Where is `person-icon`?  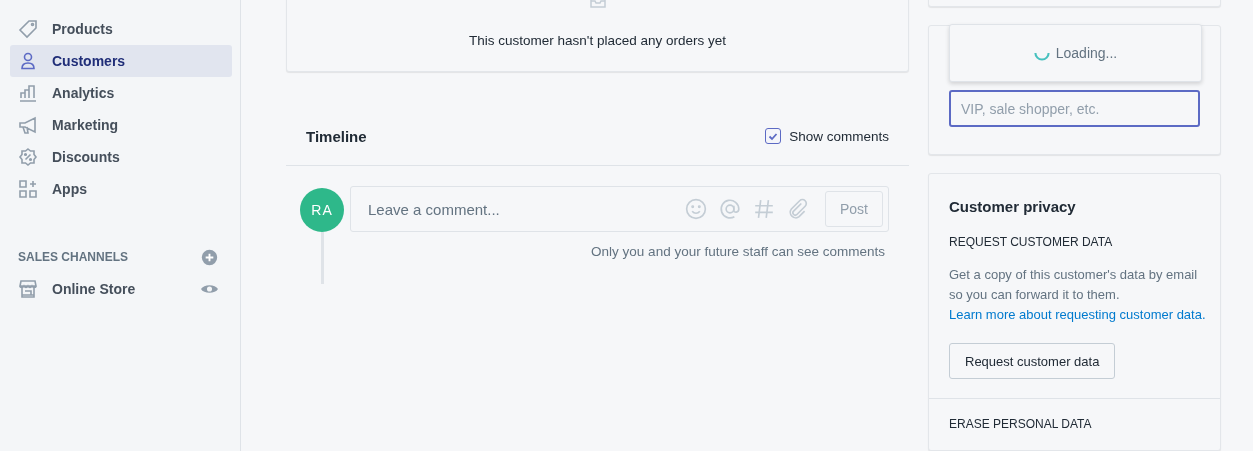
person-icon is located at coordinates (28, 61).